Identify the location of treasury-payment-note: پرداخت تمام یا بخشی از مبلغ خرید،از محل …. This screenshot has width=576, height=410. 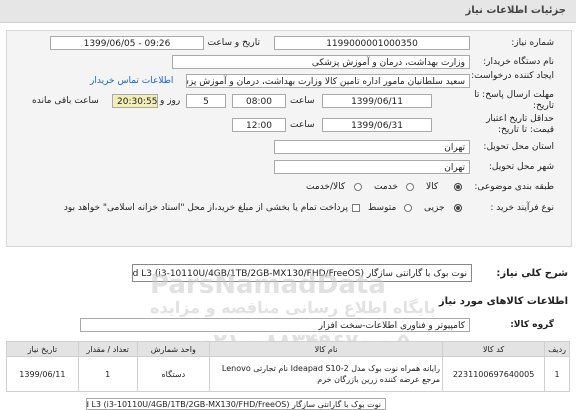
(206, 208).